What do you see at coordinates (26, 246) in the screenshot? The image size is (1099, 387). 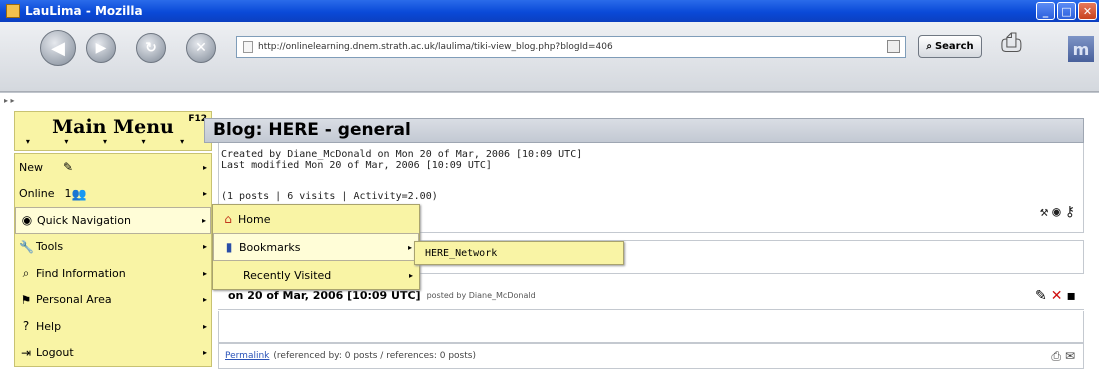 I see `tools-icon: 🔧` at bounding box center [26, 246].